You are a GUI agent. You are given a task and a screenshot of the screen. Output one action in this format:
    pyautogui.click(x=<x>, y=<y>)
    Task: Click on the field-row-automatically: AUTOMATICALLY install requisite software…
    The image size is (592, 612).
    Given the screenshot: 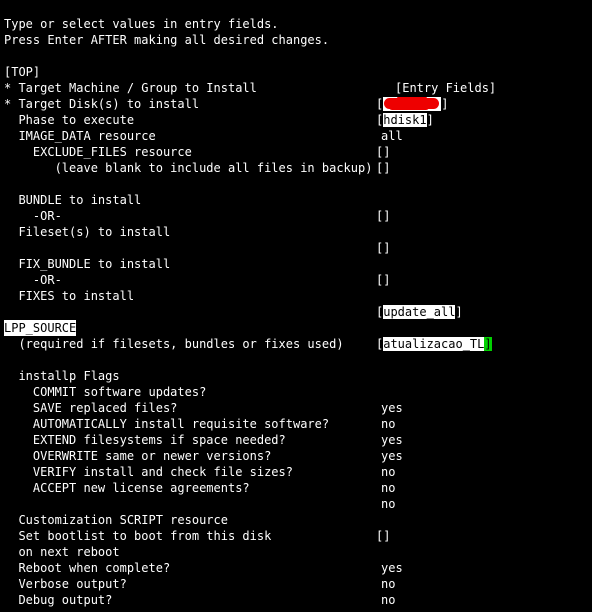 What is the action you would take?
    pyautogui.click(x=296, y=423)
    